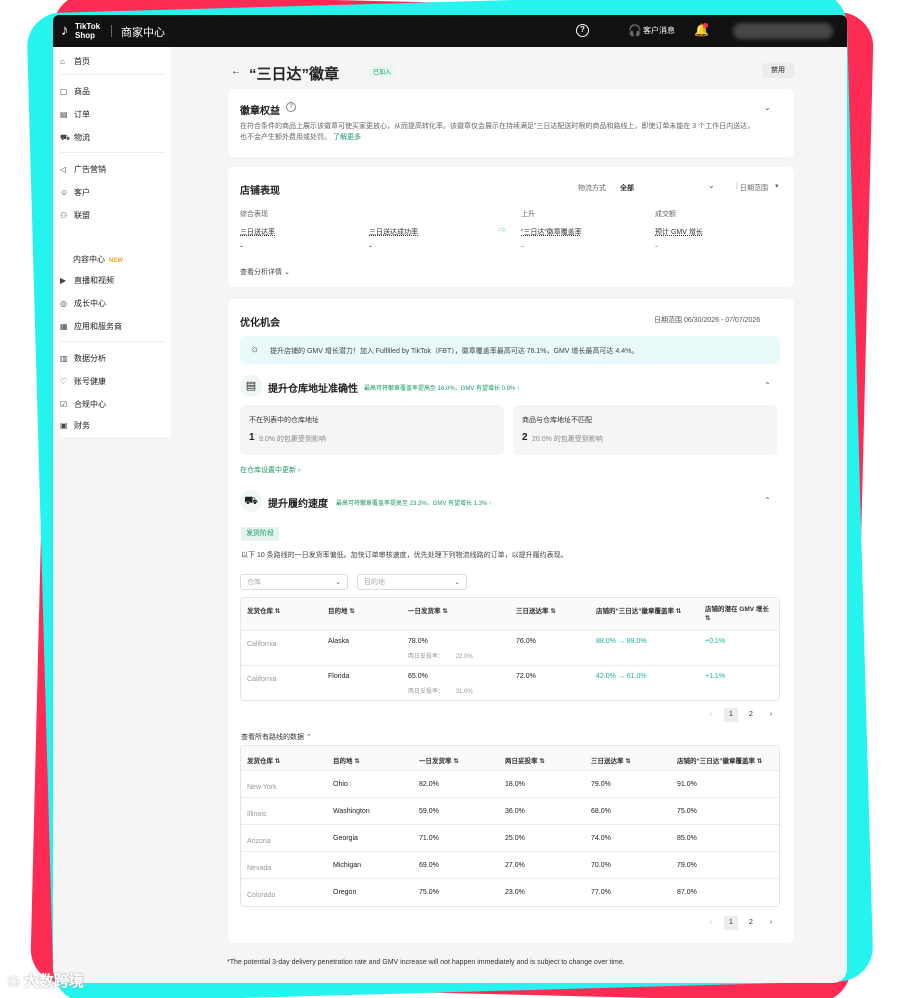  Describe the element at coordinates (111, 31) in the screenshot. I see `top-divider` at that location.